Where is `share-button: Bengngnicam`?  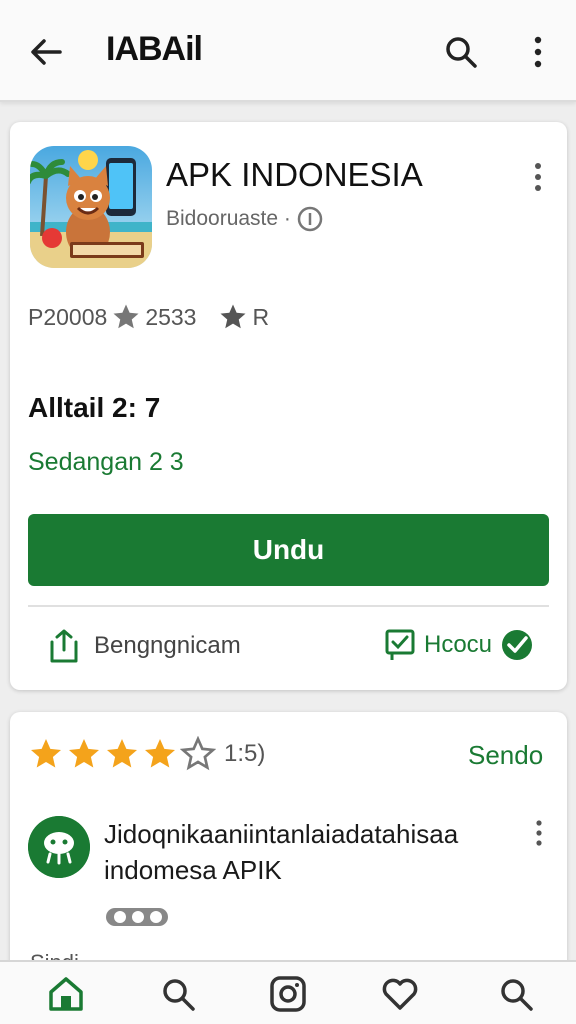
share-button: Bengngnicam is located at coordinates (144, 646).